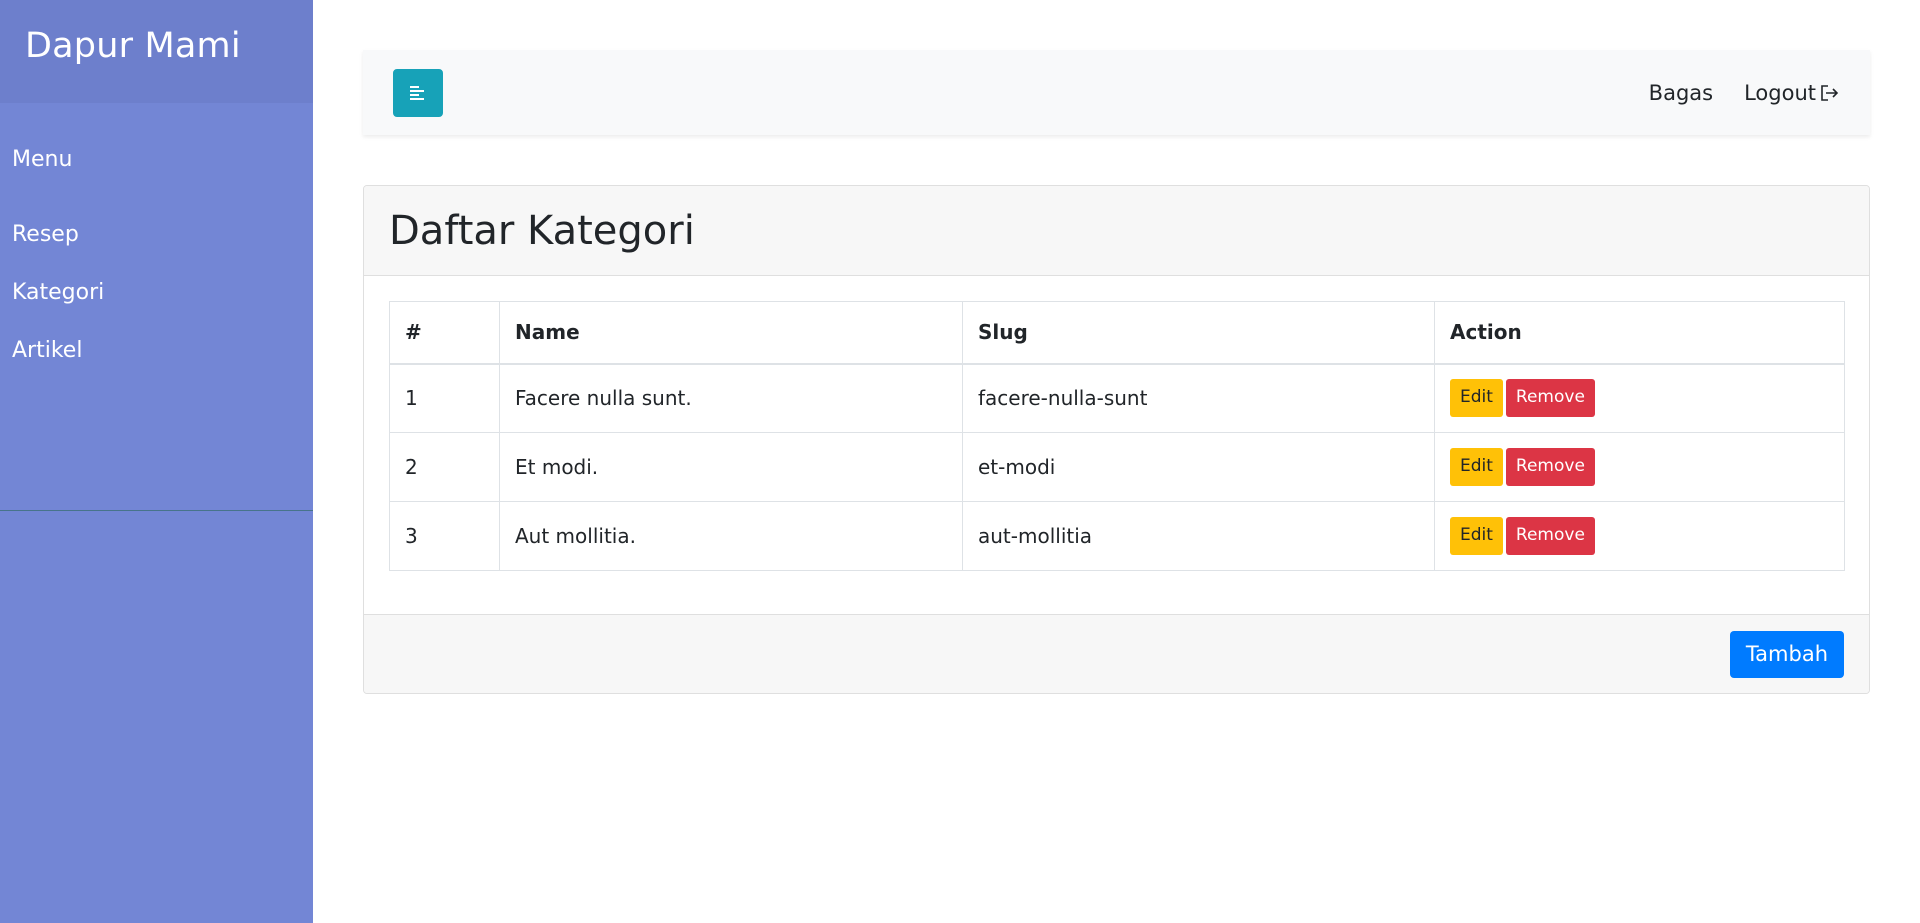 The image size is (1920, 923). I want to click on align-left-icon, so click(417, 92).